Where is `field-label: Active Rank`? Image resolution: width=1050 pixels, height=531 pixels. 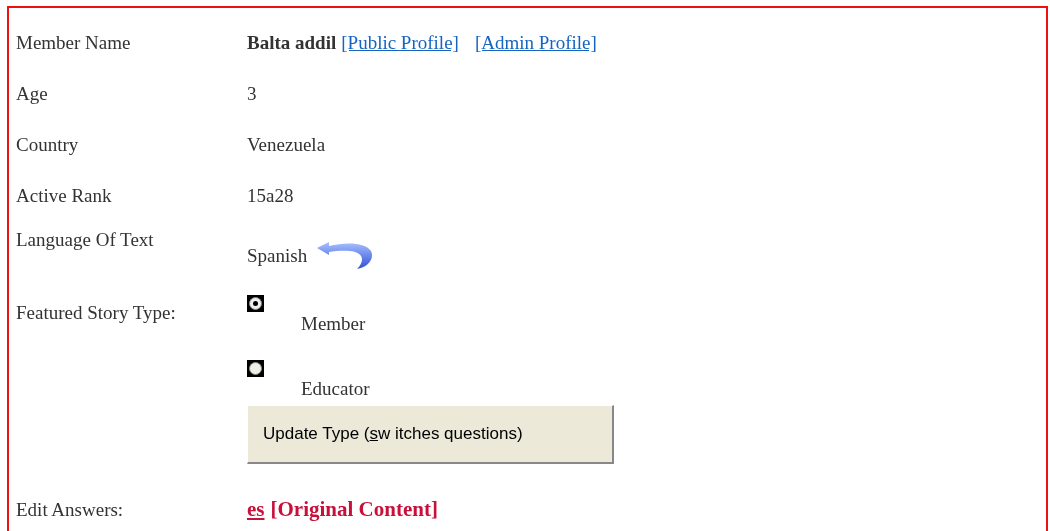 field-label: Active Rank is located at coordinates (64, 196).